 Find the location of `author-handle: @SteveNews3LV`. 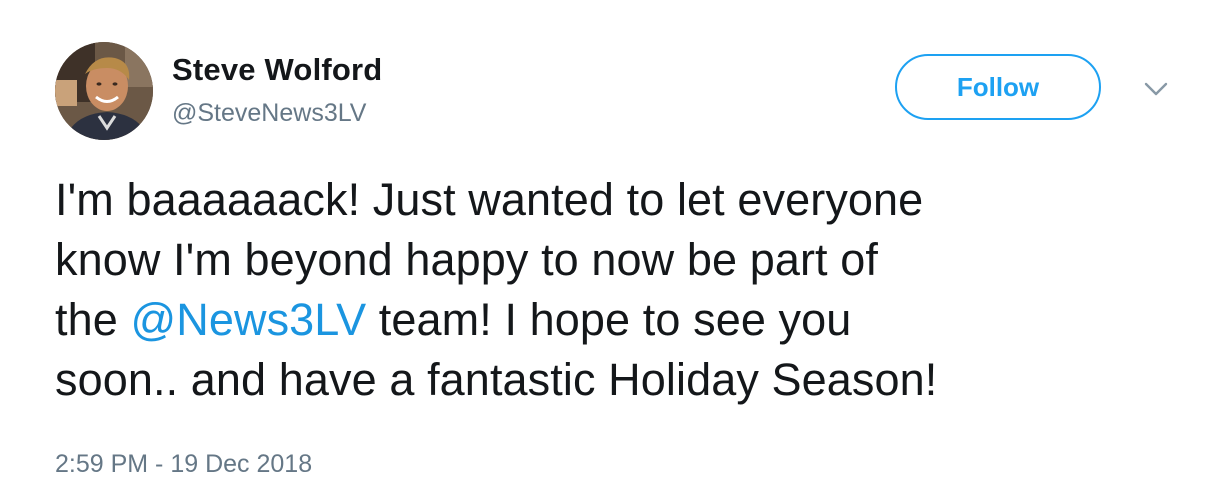

author-handle: @SteveNews3LV is located at coordinates (269, 113).